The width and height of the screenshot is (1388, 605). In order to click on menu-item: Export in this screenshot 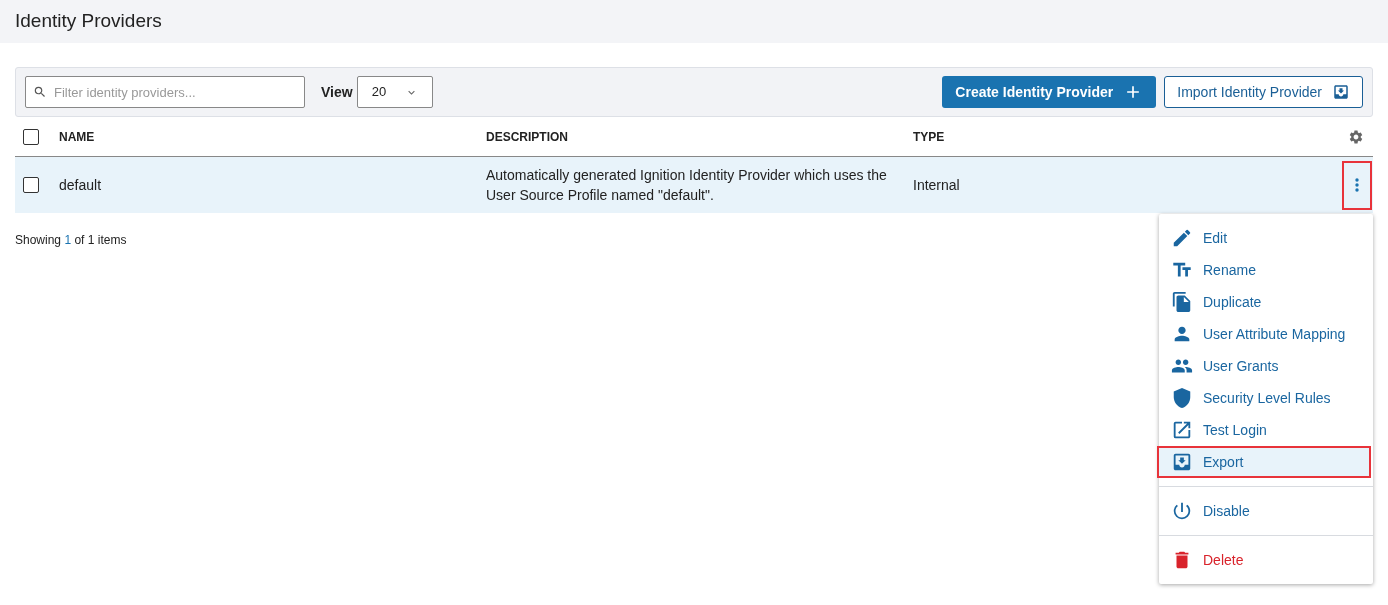, I will do `click(1264, 462)`.